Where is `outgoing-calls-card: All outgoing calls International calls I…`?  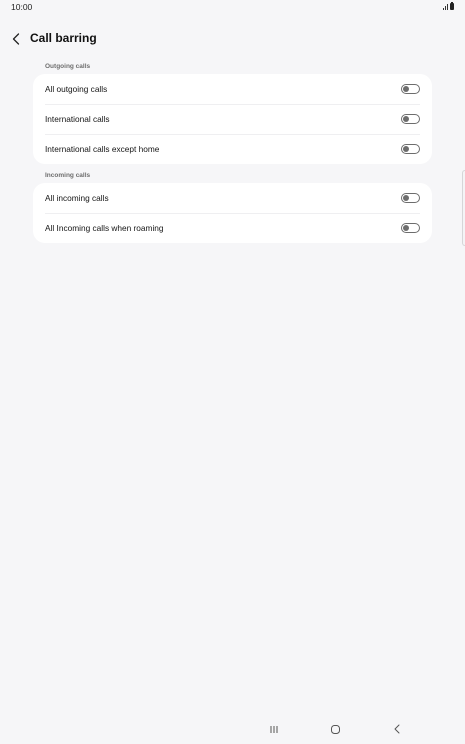
outgoing-calls-card: All outgoing calls International calls I… is located at coordinates (232, 119).